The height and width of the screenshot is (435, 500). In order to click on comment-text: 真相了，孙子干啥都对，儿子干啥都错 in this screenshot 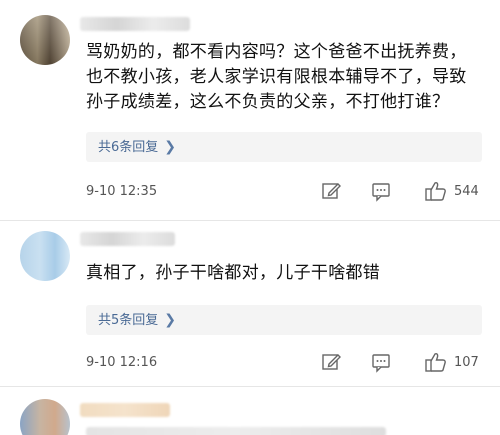, I will do `click(286, 273)`.